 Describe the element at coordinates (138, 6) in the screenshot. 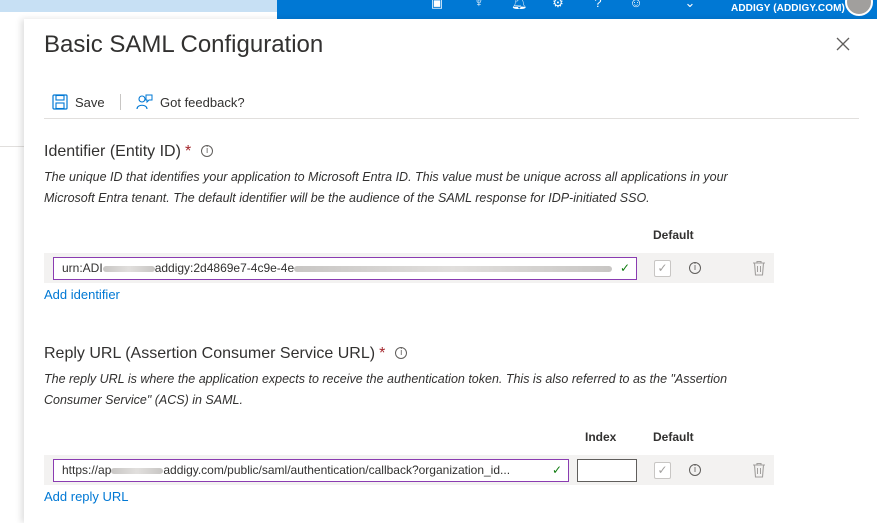

I see `portal-search-bar` at that location.